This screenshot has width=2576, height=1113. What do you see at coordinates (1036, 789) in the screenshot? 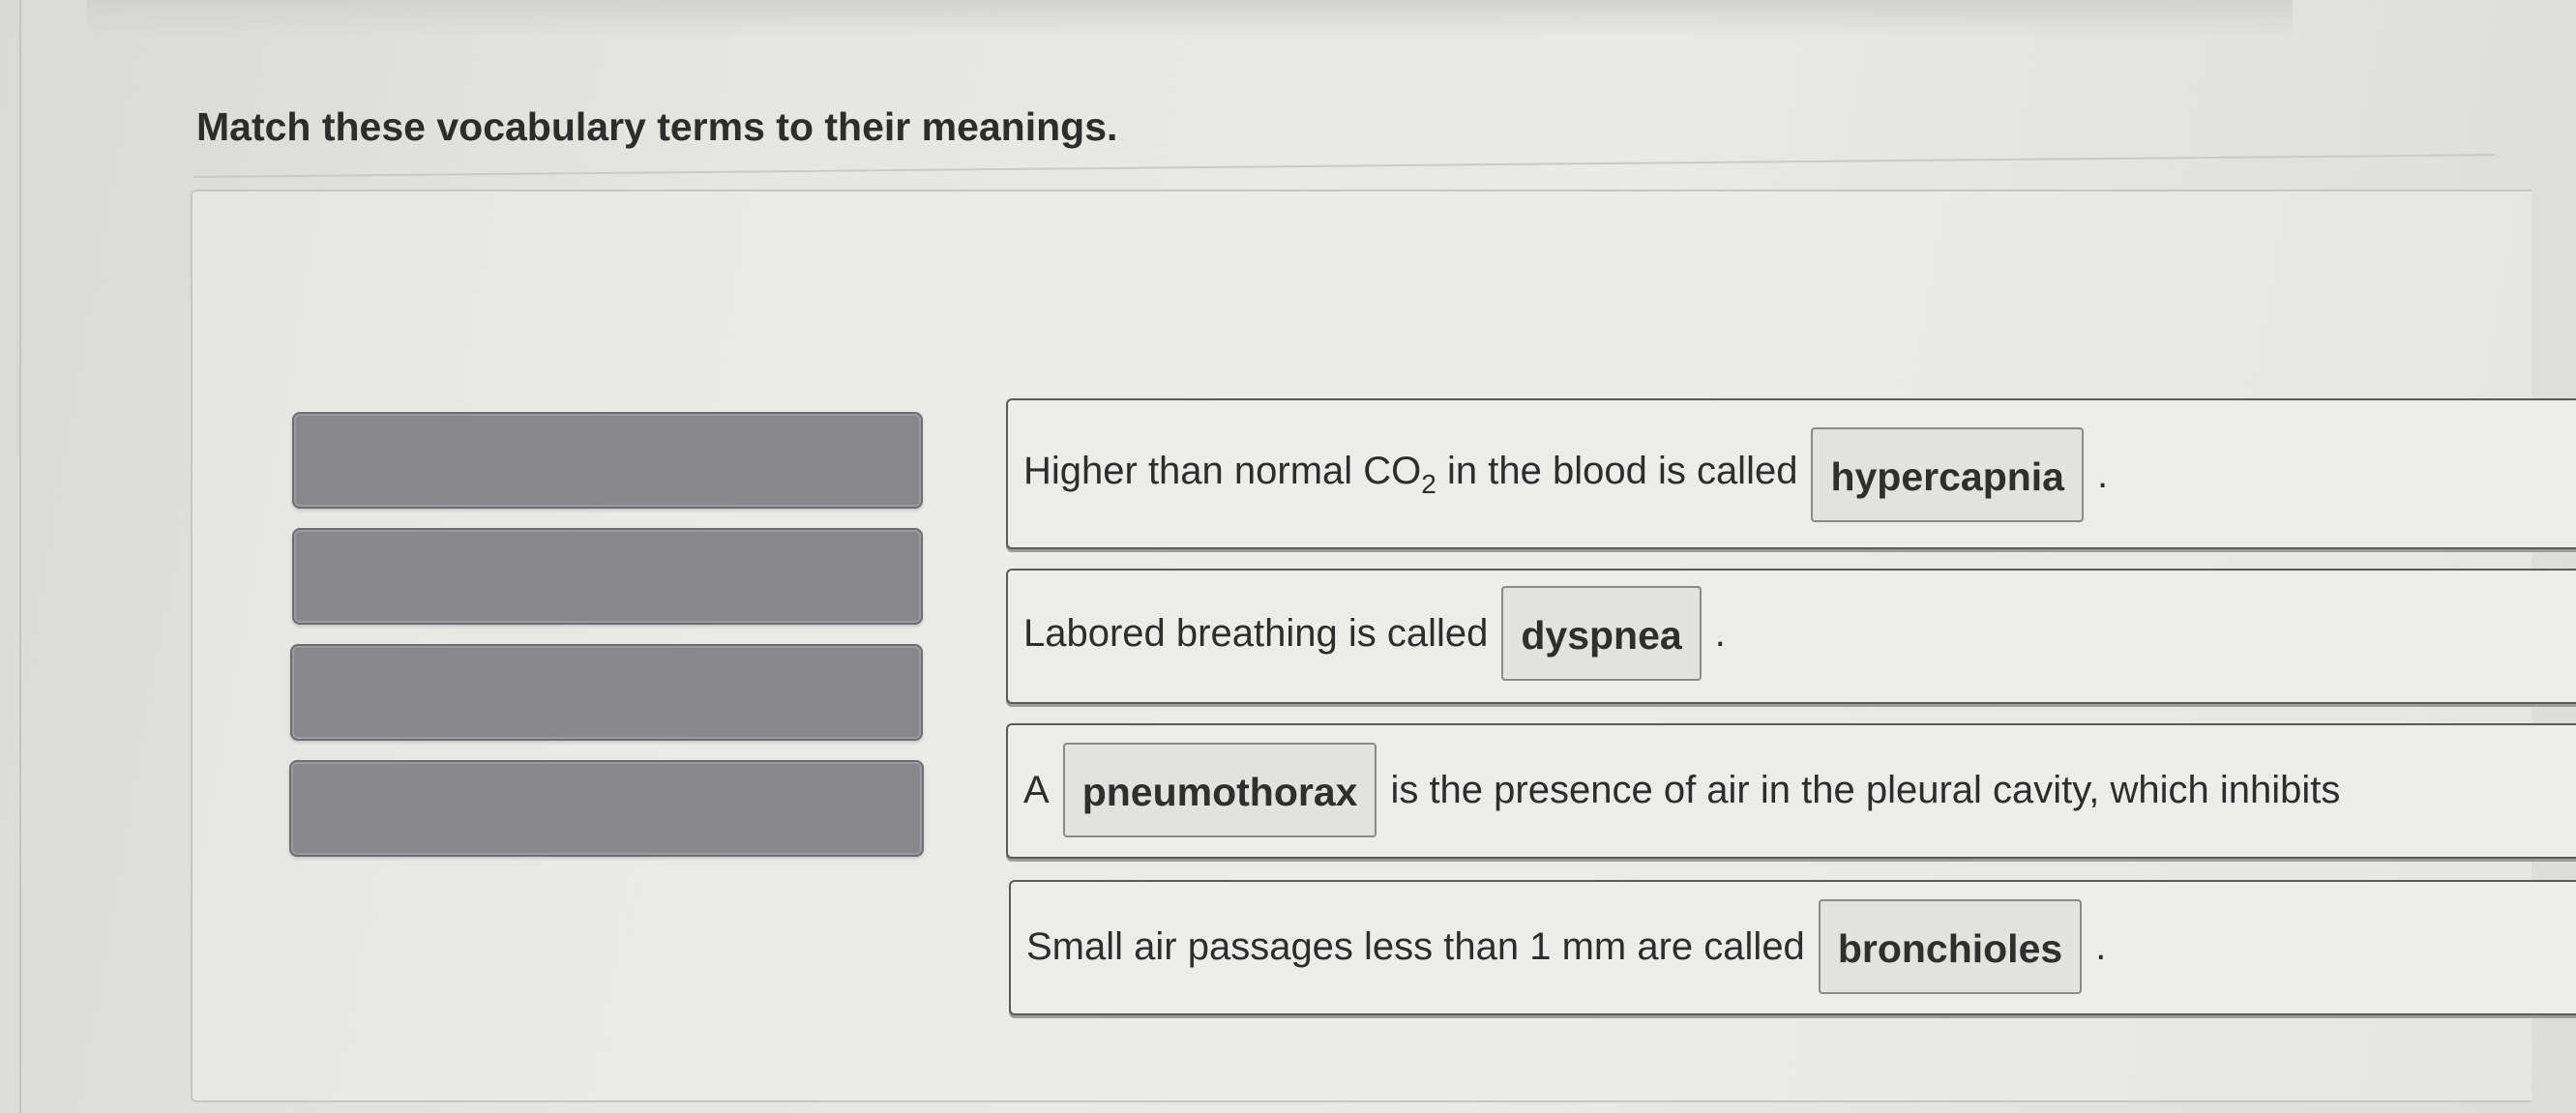
I see `sentence-3-text-before: A` at bounding box center [1036, 789].